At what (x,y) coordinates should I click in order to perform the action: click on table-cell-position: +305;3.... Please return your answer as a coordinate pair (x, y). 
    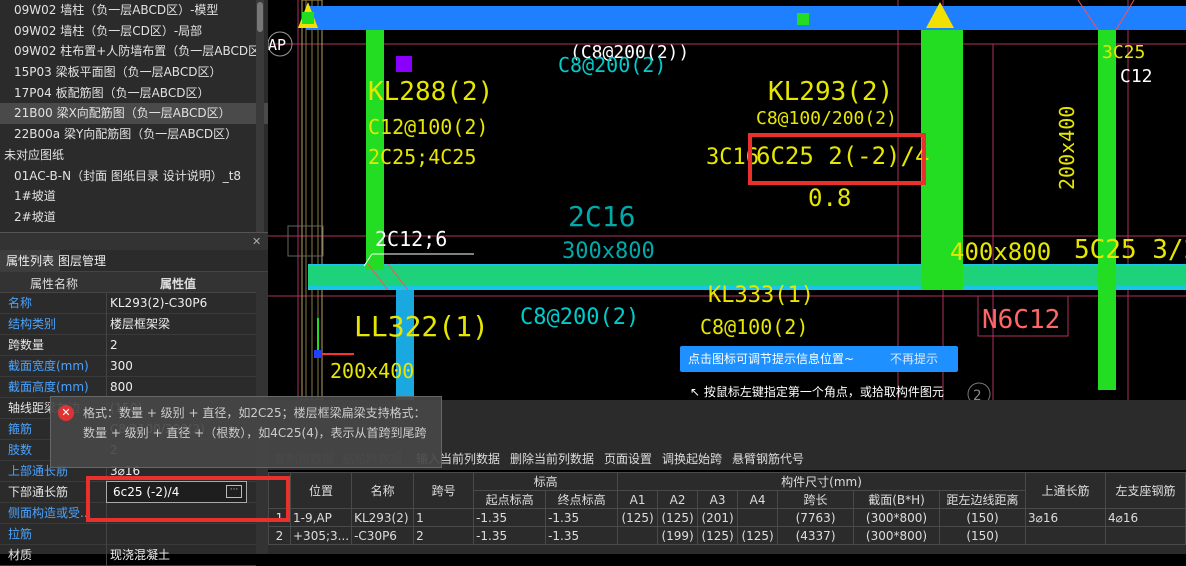
    Looking at the image, I should click on (321, 535).